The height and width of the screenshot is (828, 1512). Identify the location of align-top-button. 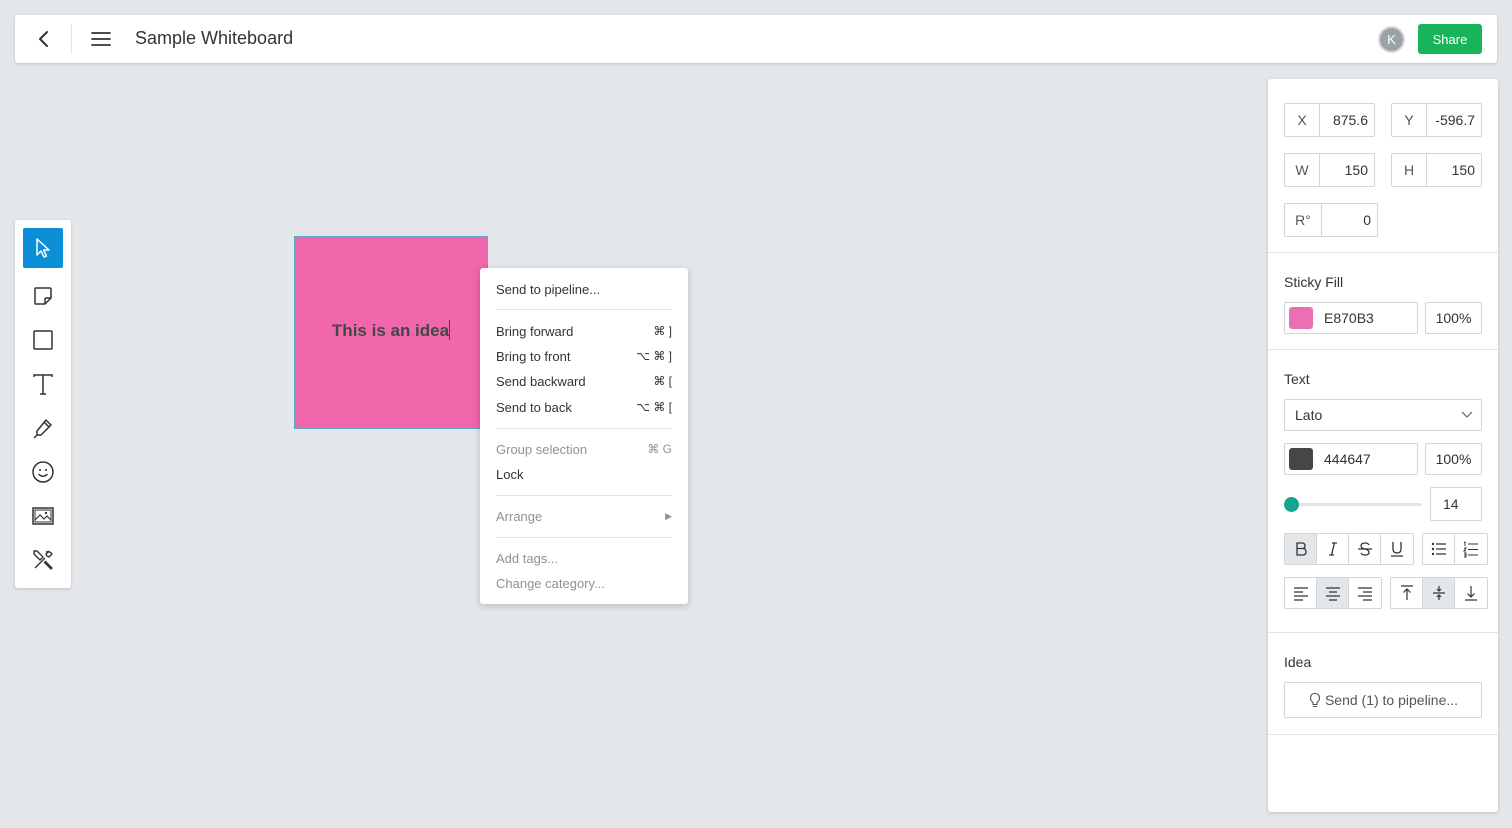
(1407, 593).